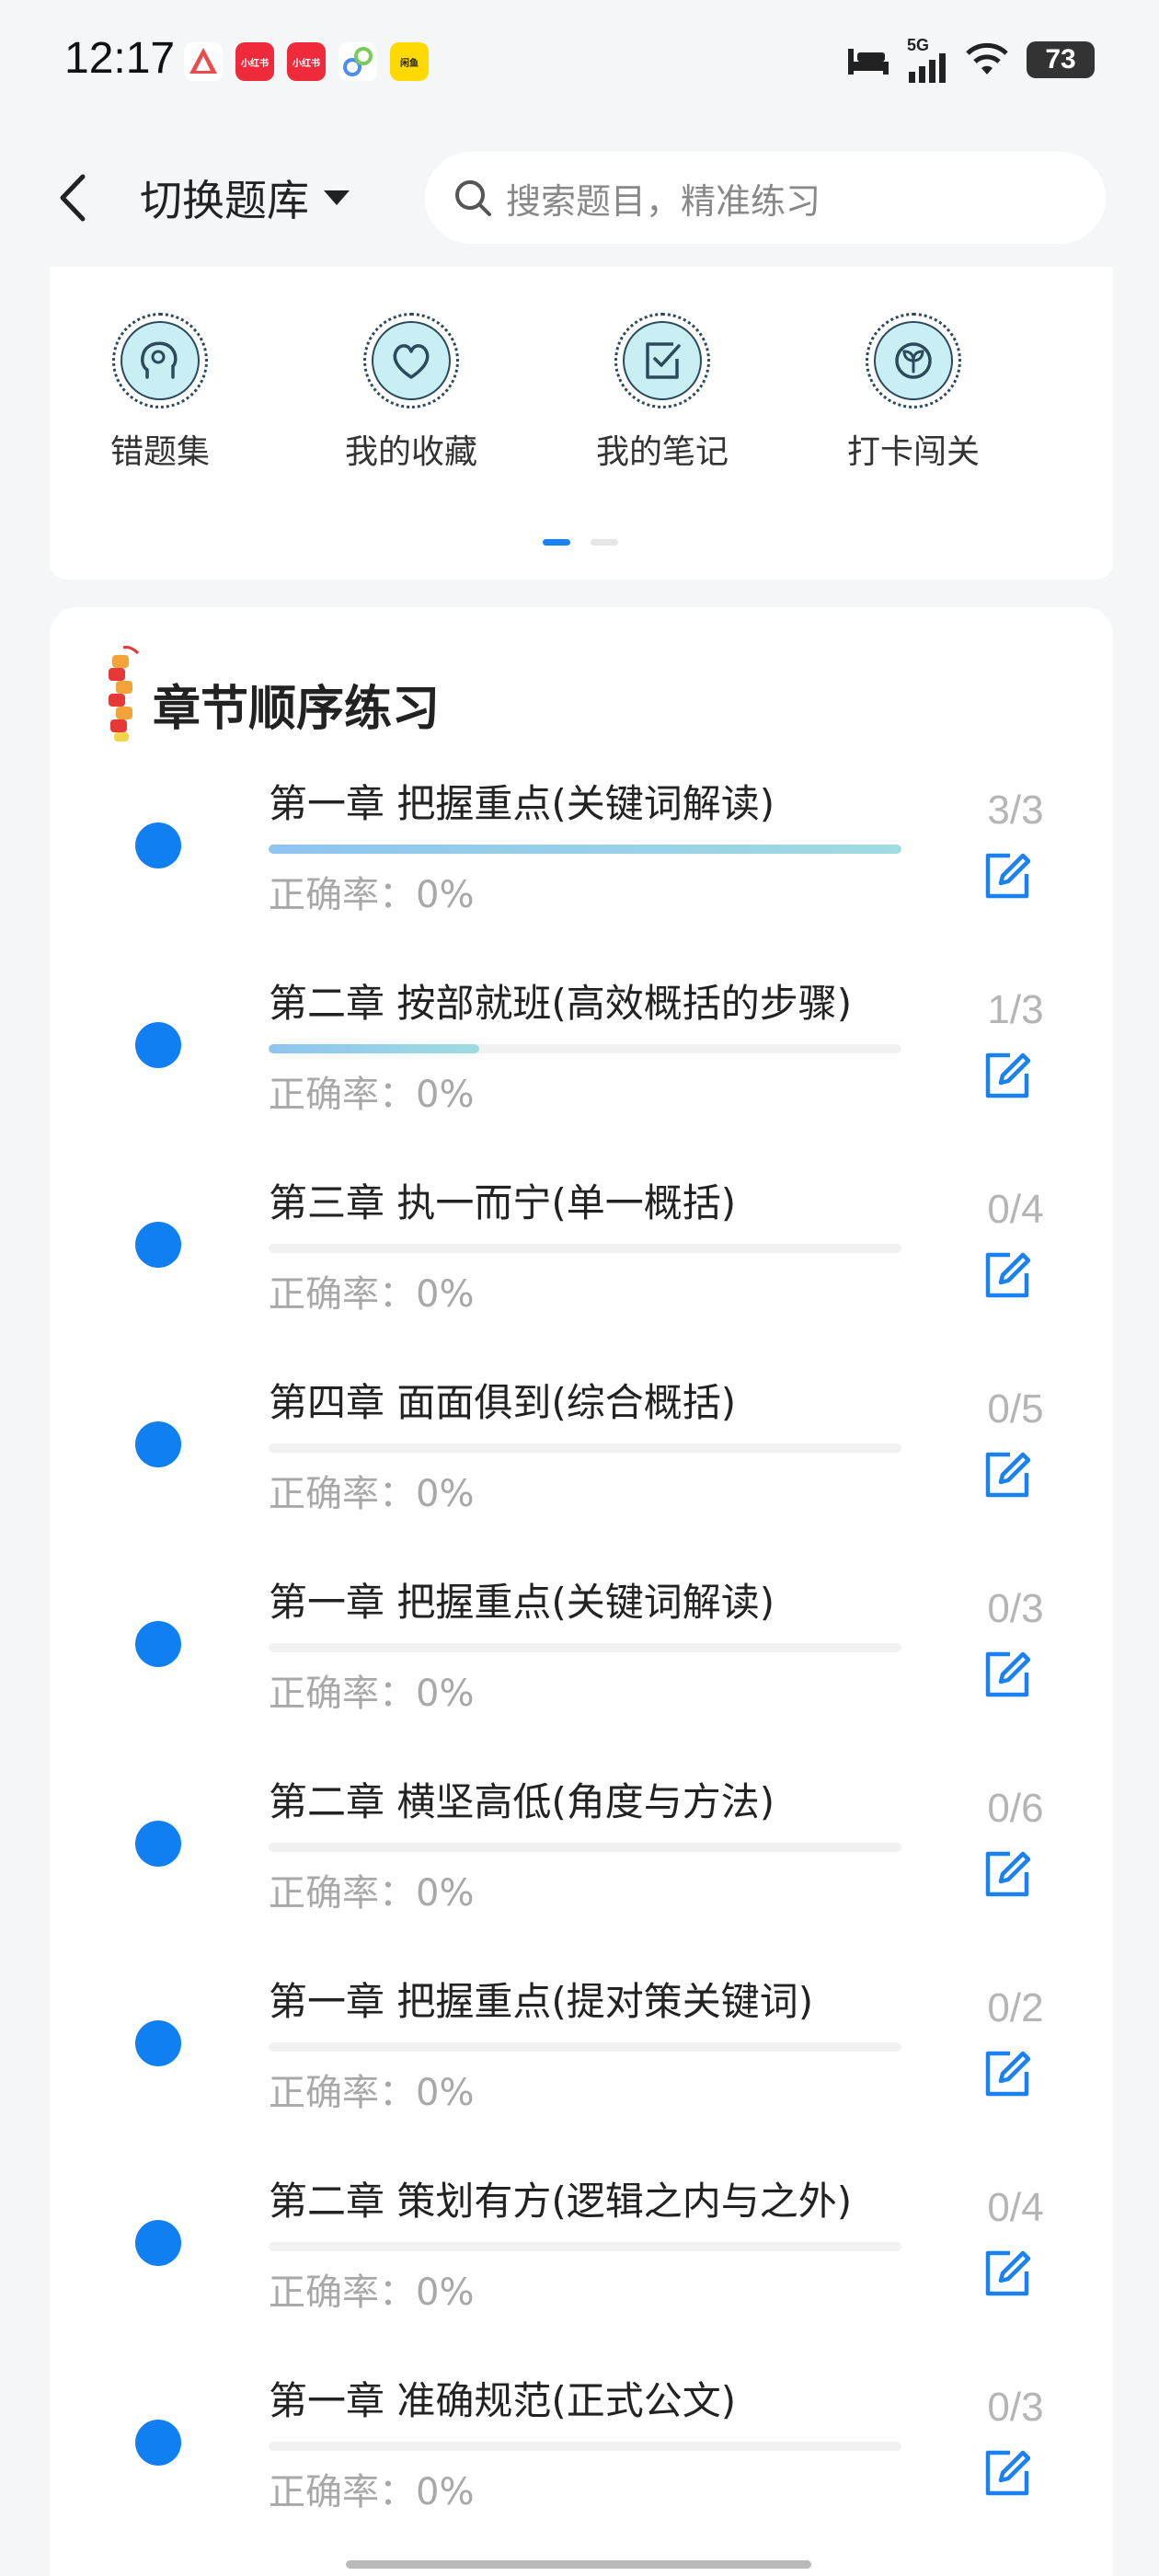  I want to click on notification-icons: 小红书 小红书 闲鱼, so click(306, 61).